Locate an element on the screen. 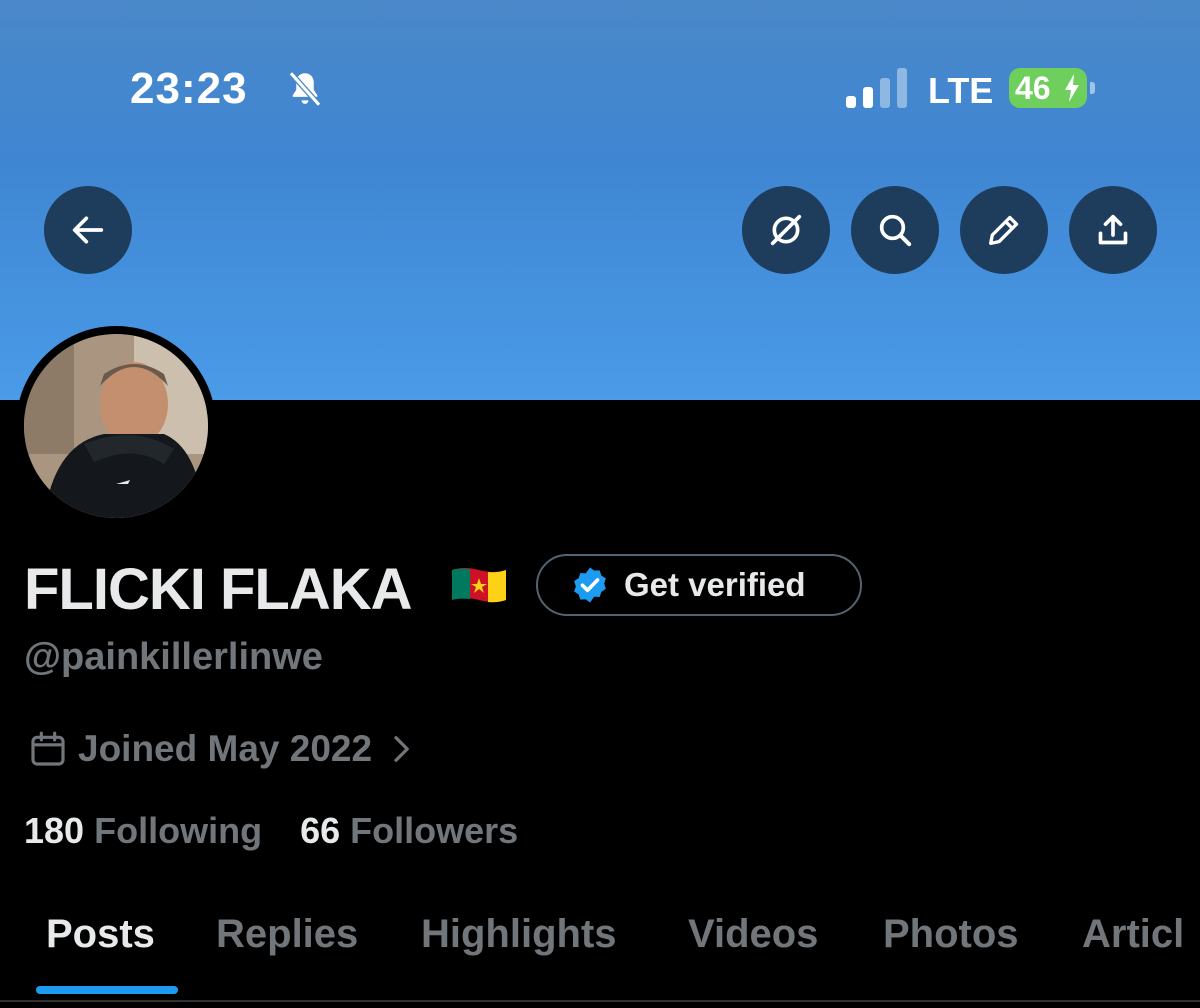  joined-date-row: Joined May 2022 is located at coordinates (222, 749).